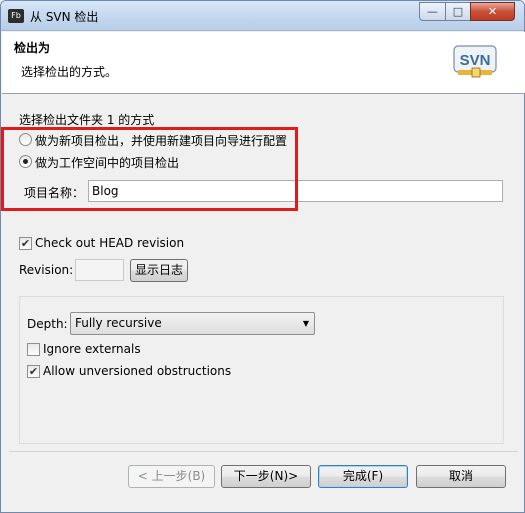 The width and height of the screenshot is (525, 513). I want to click on title-bar: Fb 从 SVN 检出 — □ ✕, so click(262, 16).